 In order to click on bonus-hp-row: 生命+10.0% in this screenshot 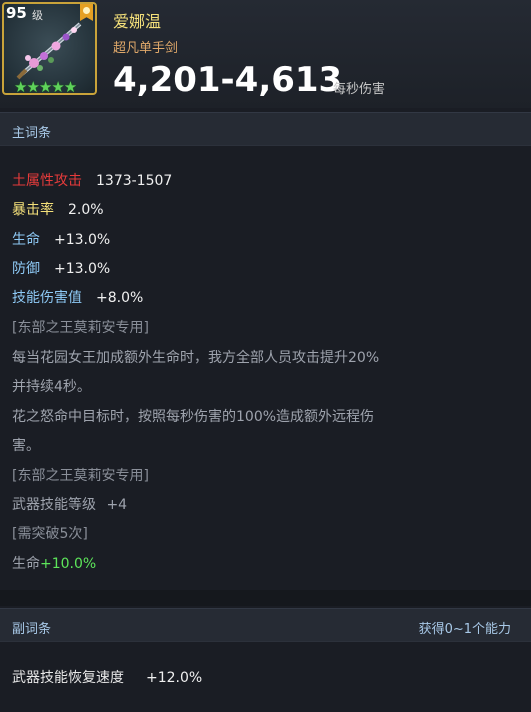, I will do `click(54, 563)`.